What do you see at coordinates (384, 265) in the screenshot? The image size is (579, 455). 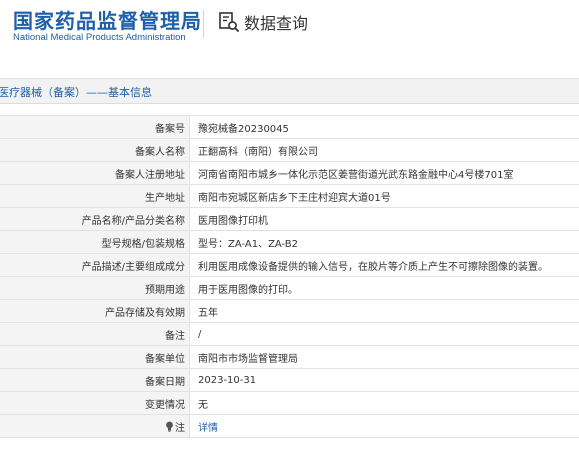 I see `field-value-product-description: 利用医用成像设备提供的输入信号，在胶片等介质上产生不可擦除图像的装置。` at bounding box center [384, 265].